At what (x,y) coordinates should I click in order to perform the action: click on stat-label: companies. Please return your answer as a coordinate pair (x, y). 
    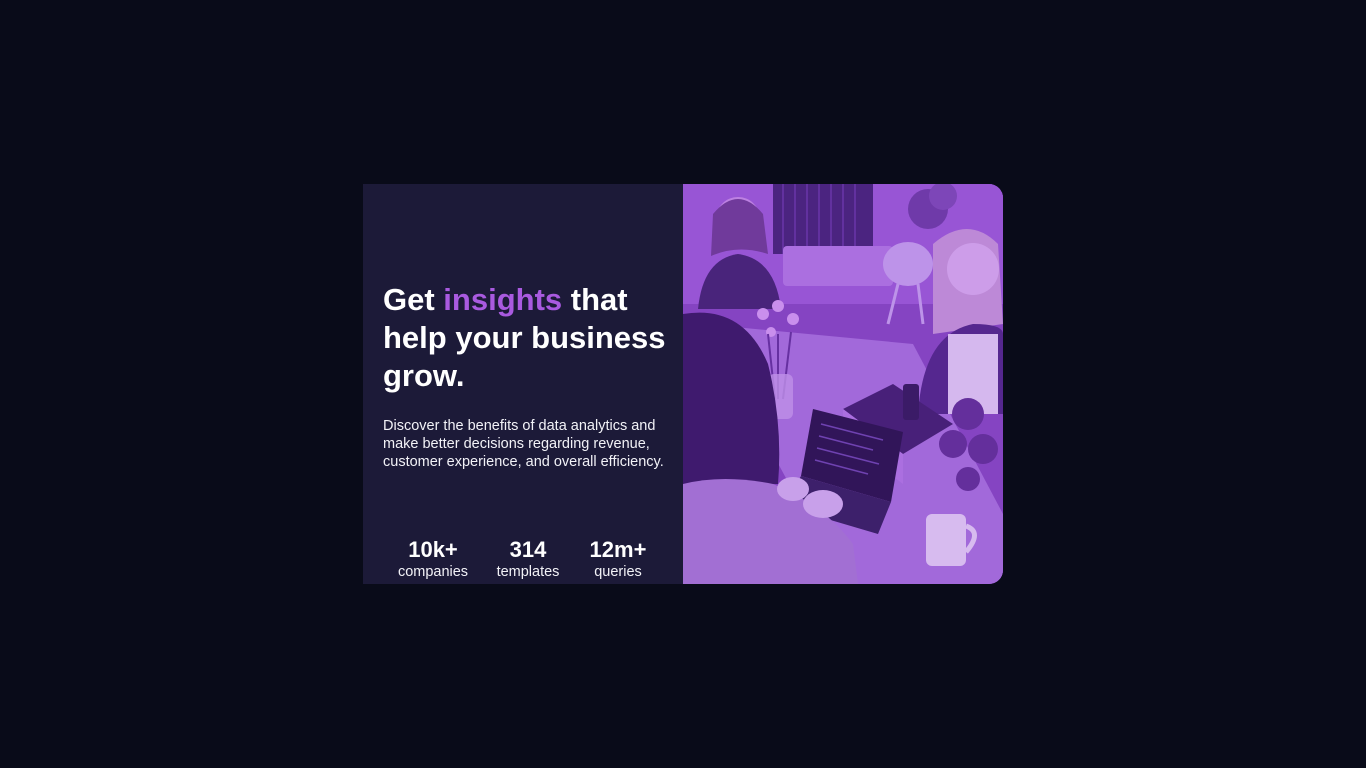
    Looking at the image, I should click on (433, 572).